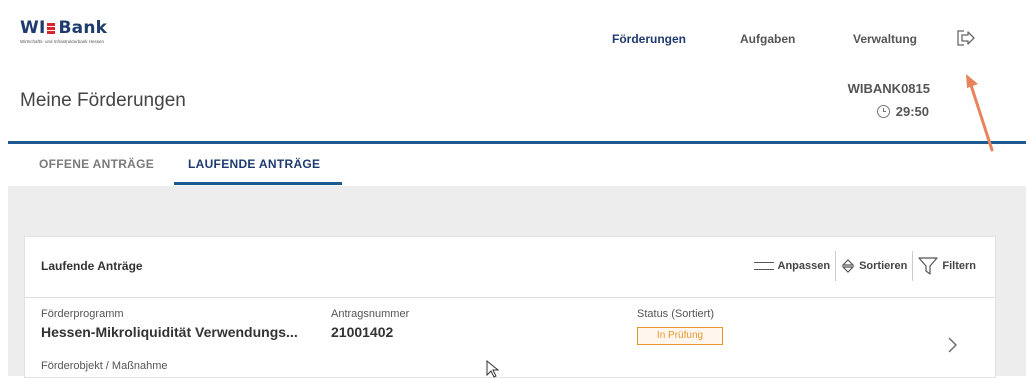 The image size is (1026, 378). Describe the element at coordinates (51, 28) in the screenshot. I see `logo-bars-icon` at that location.